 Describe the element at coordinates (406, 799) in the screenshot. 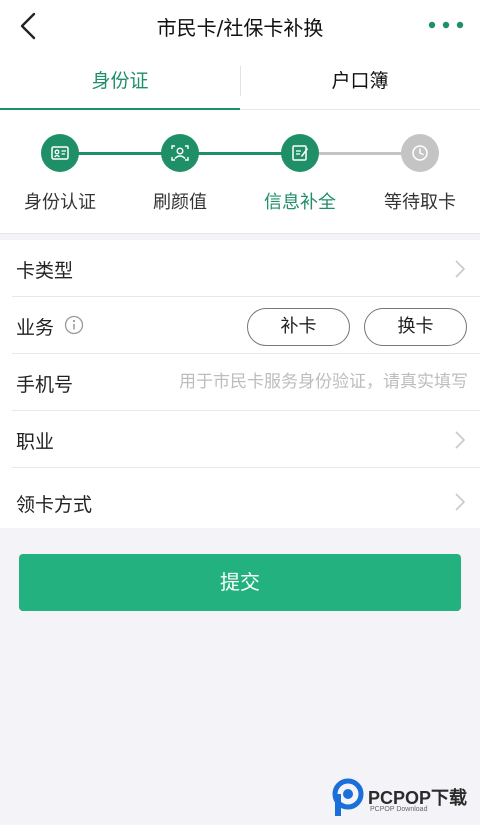

I see `watermark: PCPOP下载 PCPOP Download` at that location.